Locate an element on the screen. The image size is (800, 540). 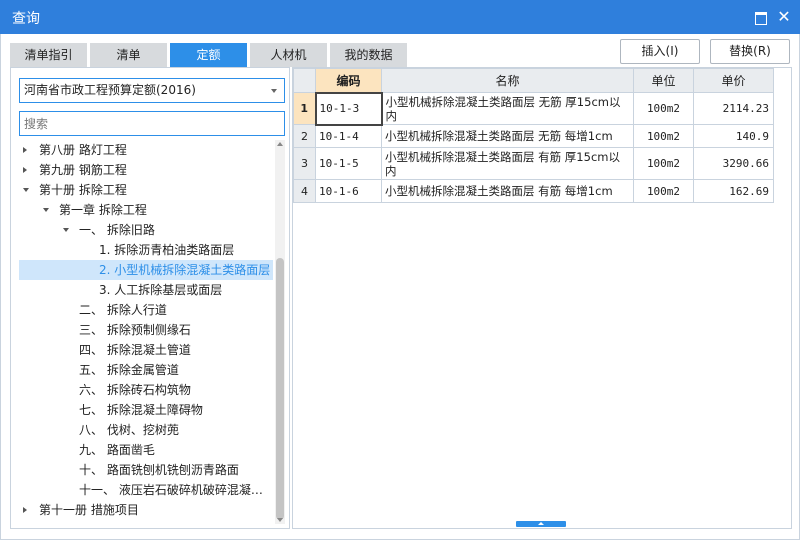
tree-node-label: 十、 路面铣刨机铣刨沥青路面 is located at coordinates (159, 470).